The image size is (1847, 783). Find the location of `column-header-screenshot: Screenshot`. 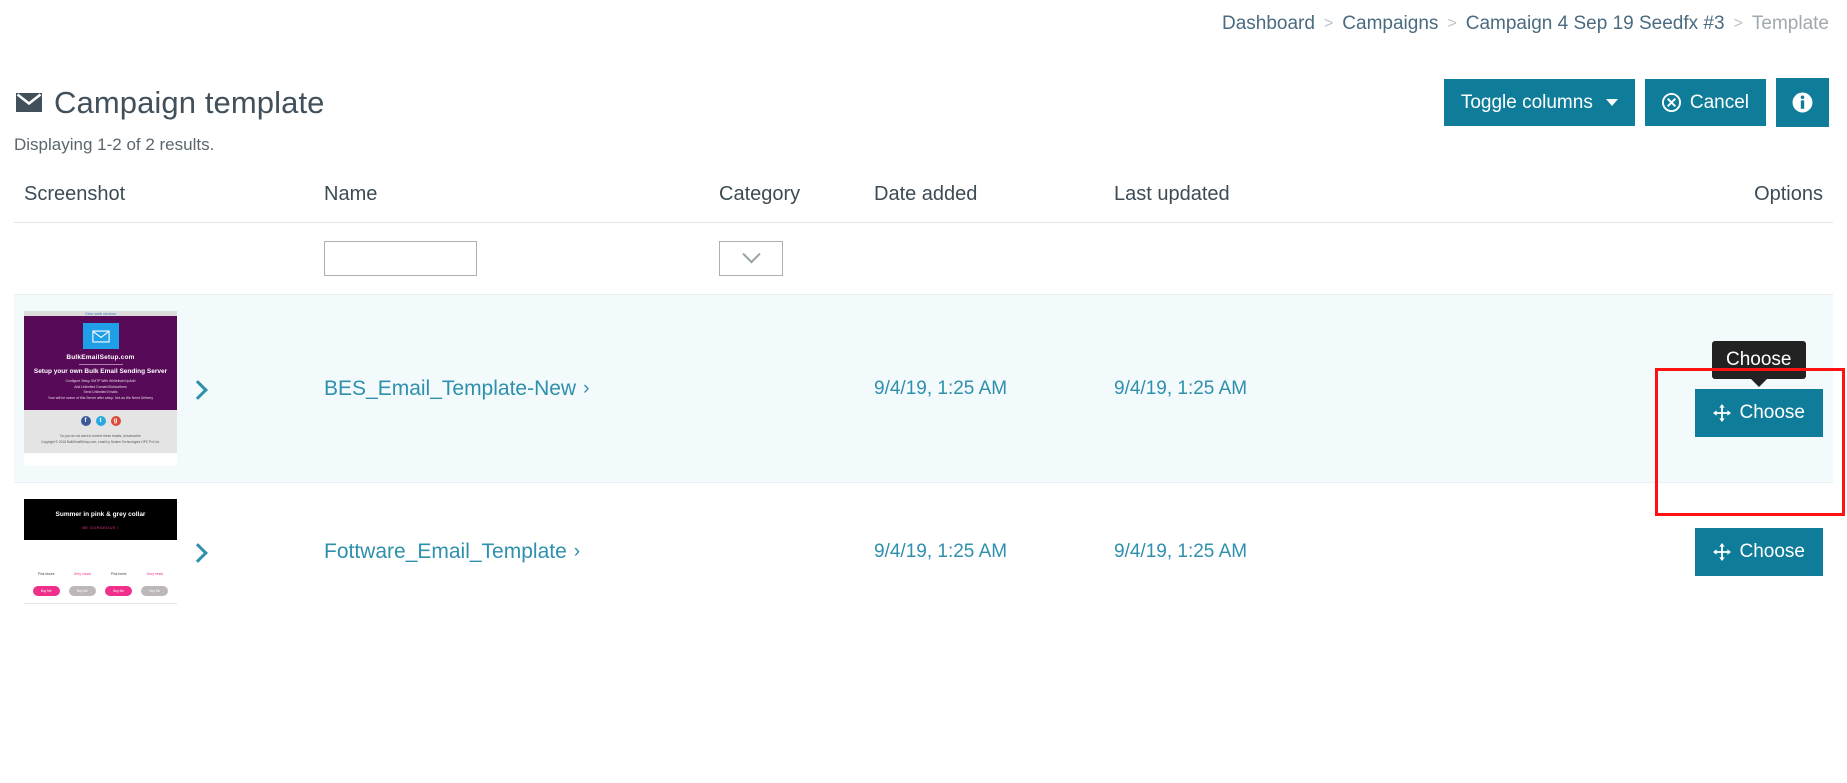

column-header-screenshot: Screenshot is located at coordinates (75, 194).